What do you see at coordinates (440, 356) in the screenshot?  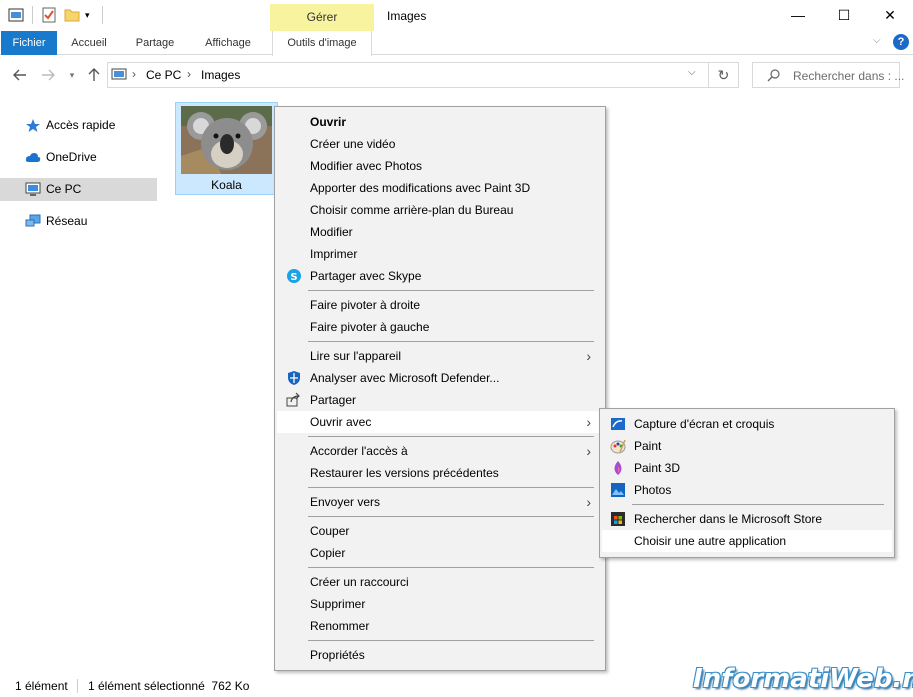 I see `menu-item-lire-appareil: Lire sur l'appareil ›` at bounding box center [440, 356].